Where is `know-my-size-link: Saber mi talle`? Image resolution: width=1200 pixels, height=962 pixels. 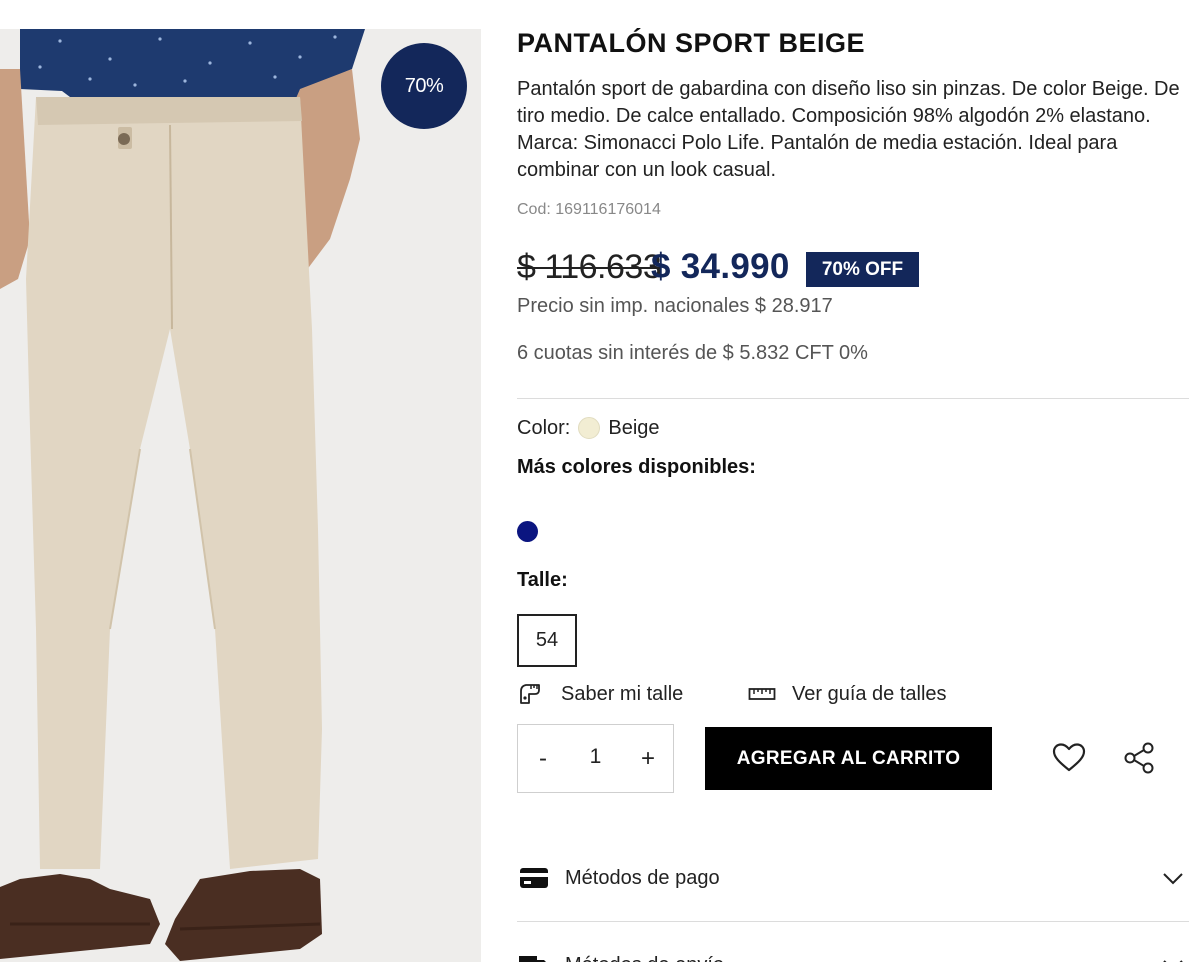 know-my-size-link: Saber mi talle is located at coordinates (600, 694).